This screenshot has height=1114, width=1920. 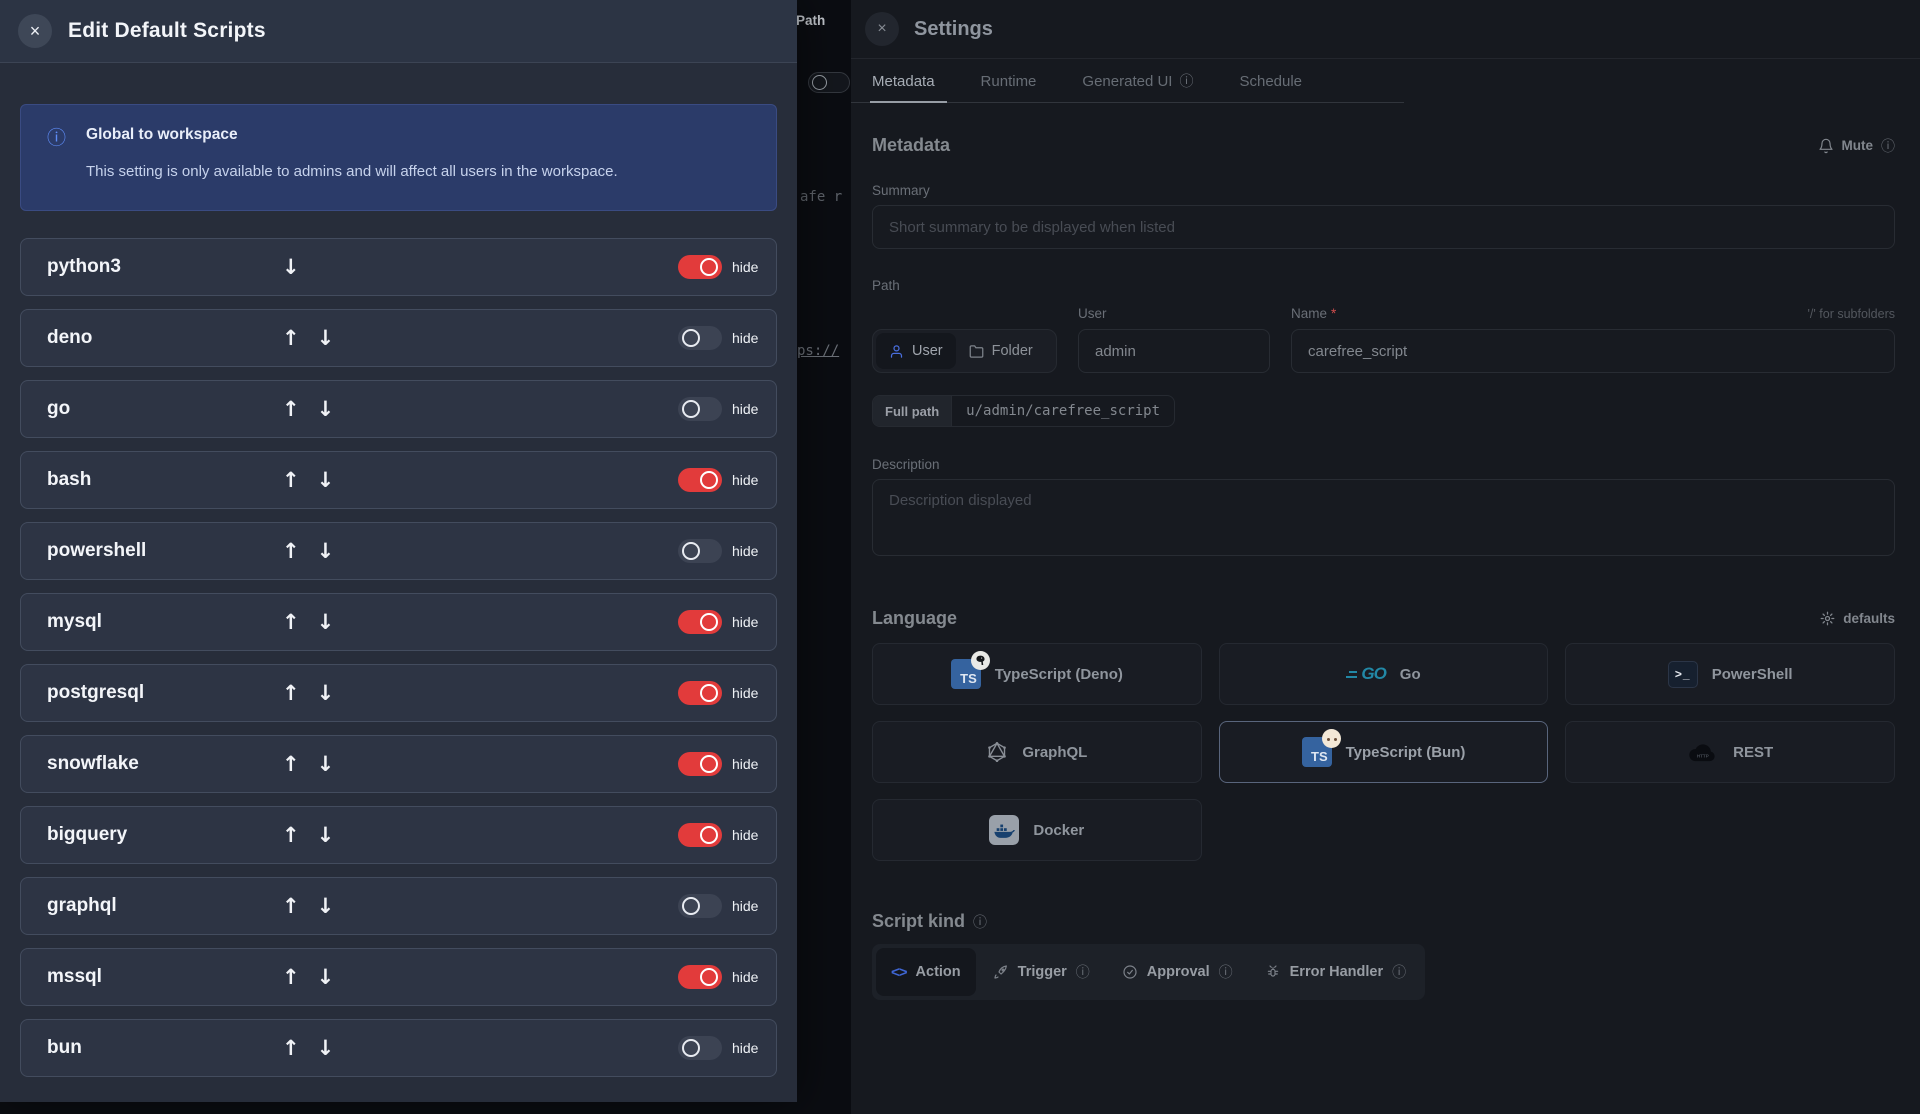 What do you see at coordinates (1037, 674) in the screenshot?
I see `language-typescript-deno-button: TS TypeScript (Deno)` at bounding box center [1037, 674].